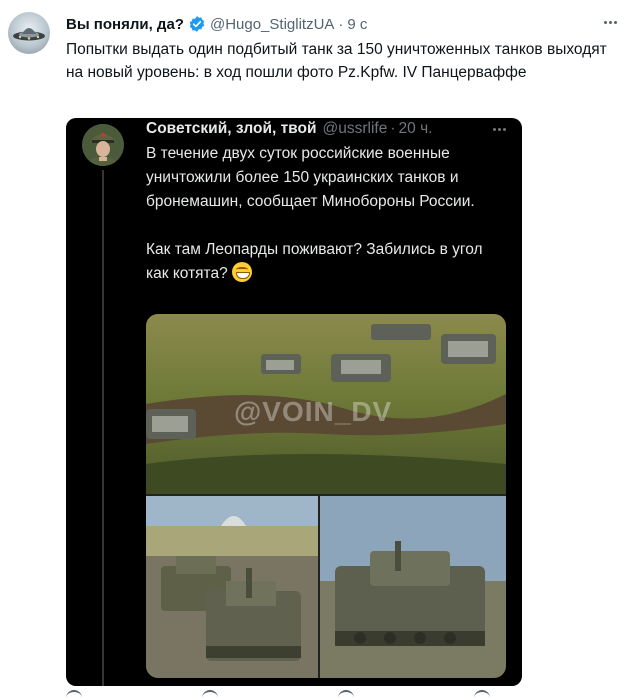 The width and height of the screenshot is (632, 700). Describe the element at coordinates (231, 129) in the screenshot. I see `quoted-author-name: Советский, злой, твой` at that location.